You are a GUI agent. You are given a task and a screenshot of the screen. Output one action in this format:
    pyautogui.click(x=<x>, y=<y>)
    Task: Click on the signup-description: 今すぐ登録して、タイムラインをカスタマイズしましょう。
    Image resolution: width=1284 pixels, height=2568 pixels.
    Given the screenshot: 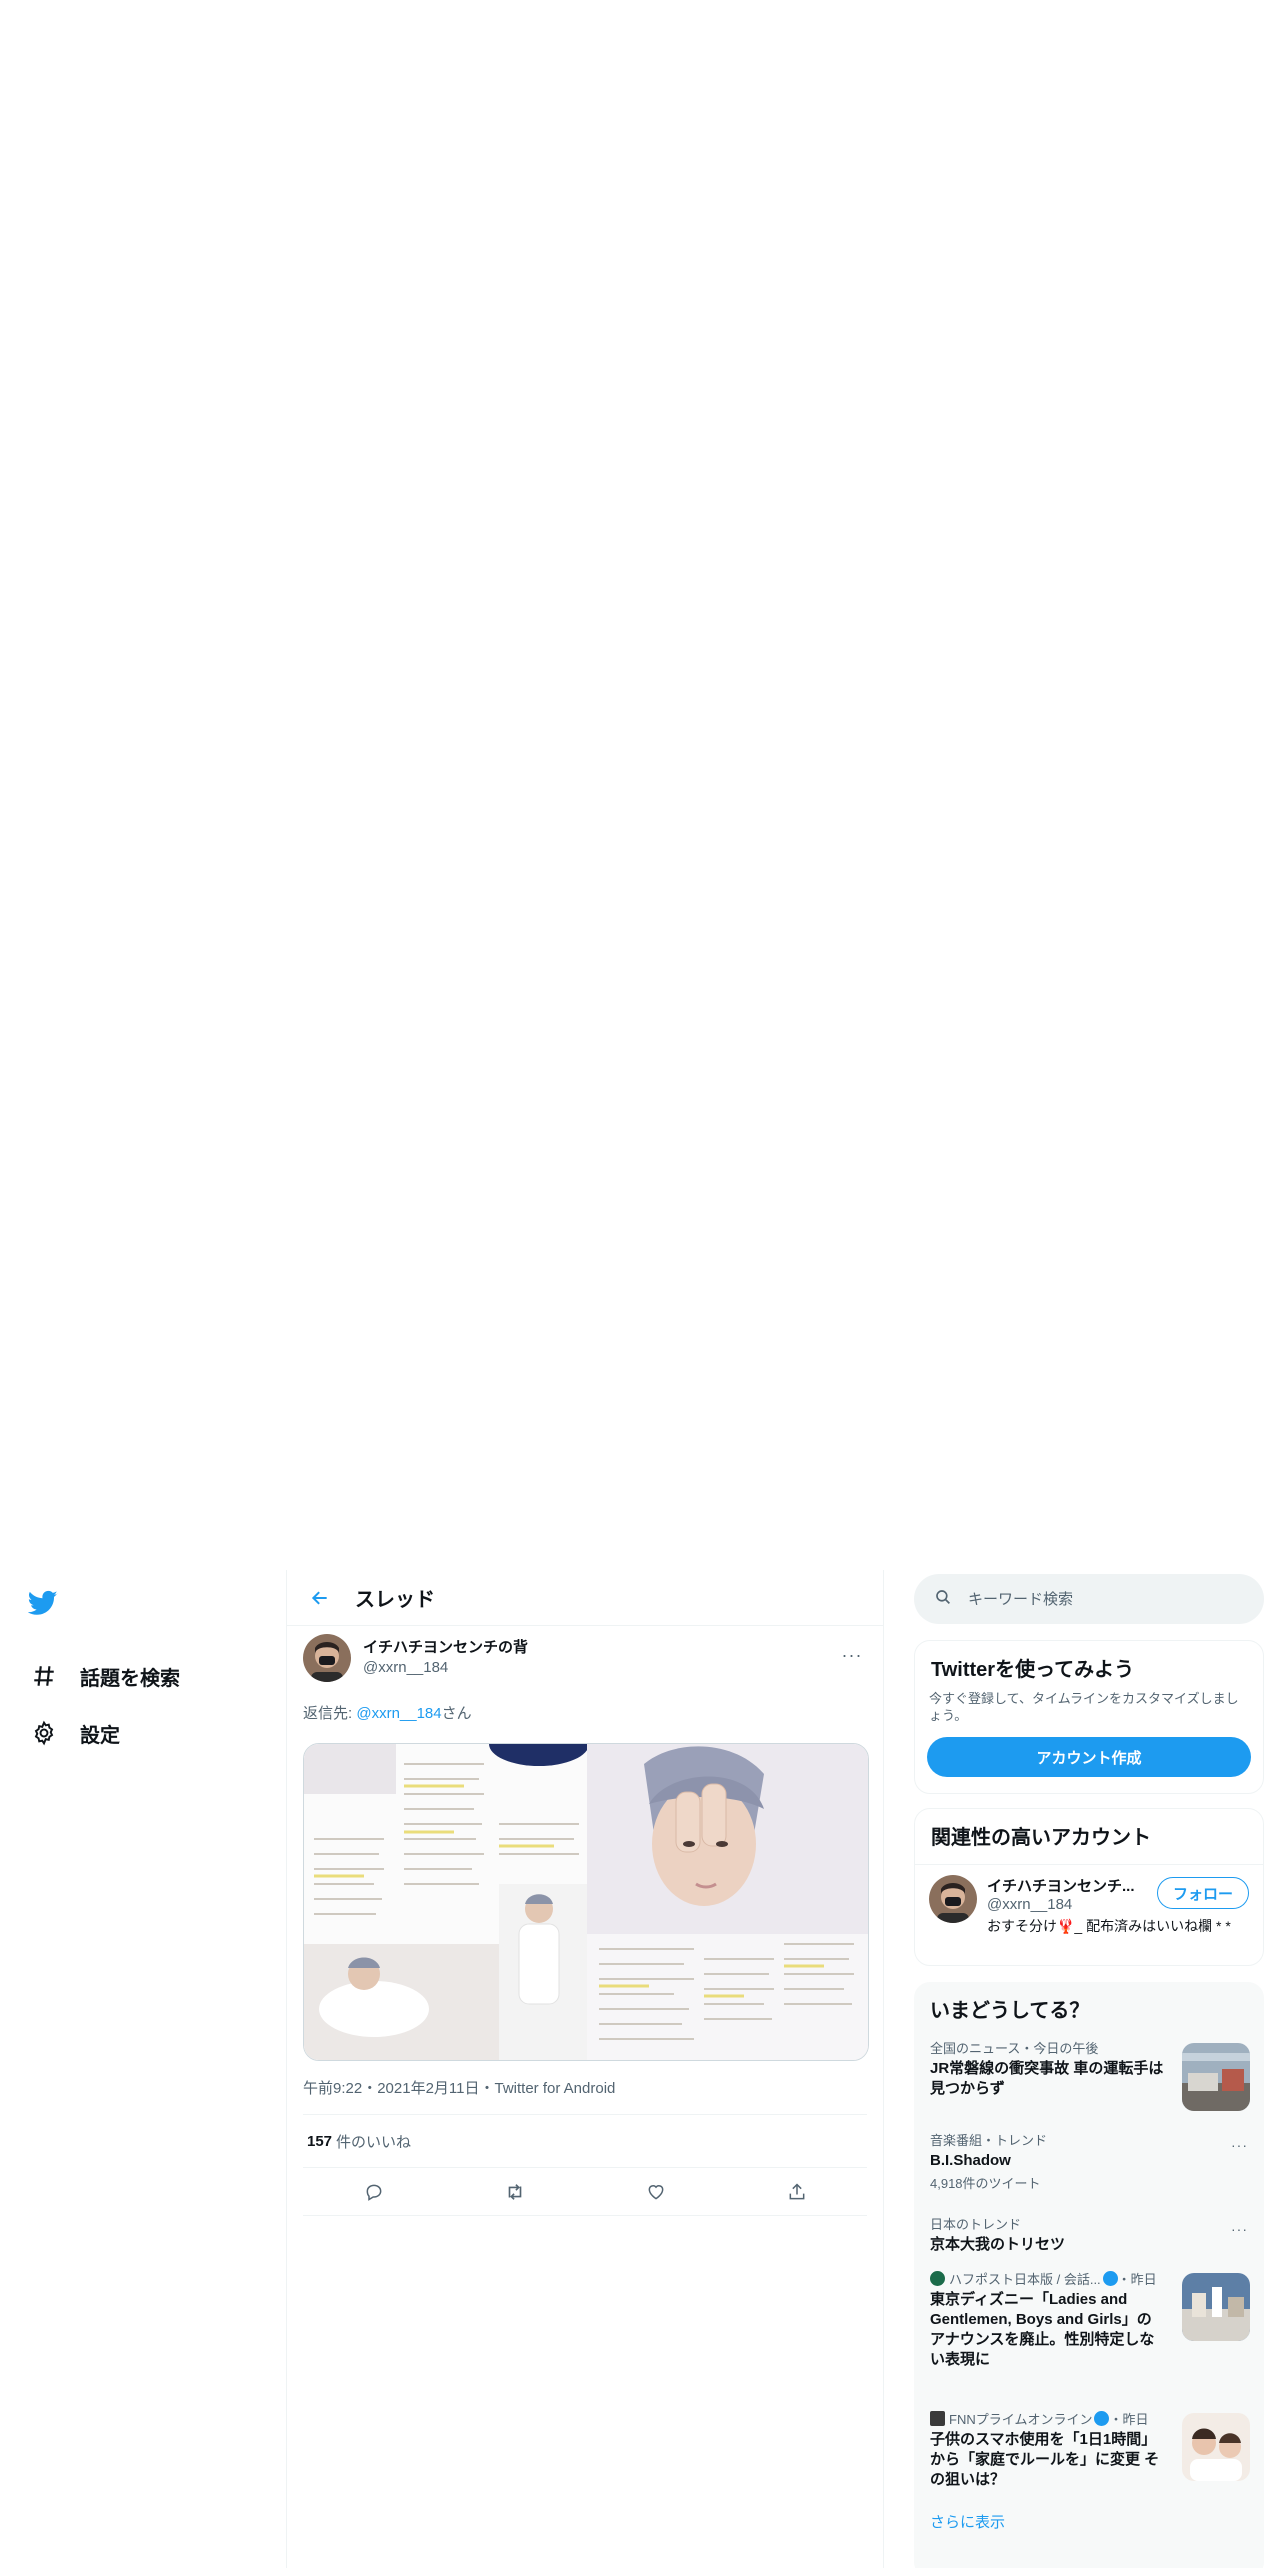 What is the action you would take?
    pyautogui.click(x=1084, y=1707)
    